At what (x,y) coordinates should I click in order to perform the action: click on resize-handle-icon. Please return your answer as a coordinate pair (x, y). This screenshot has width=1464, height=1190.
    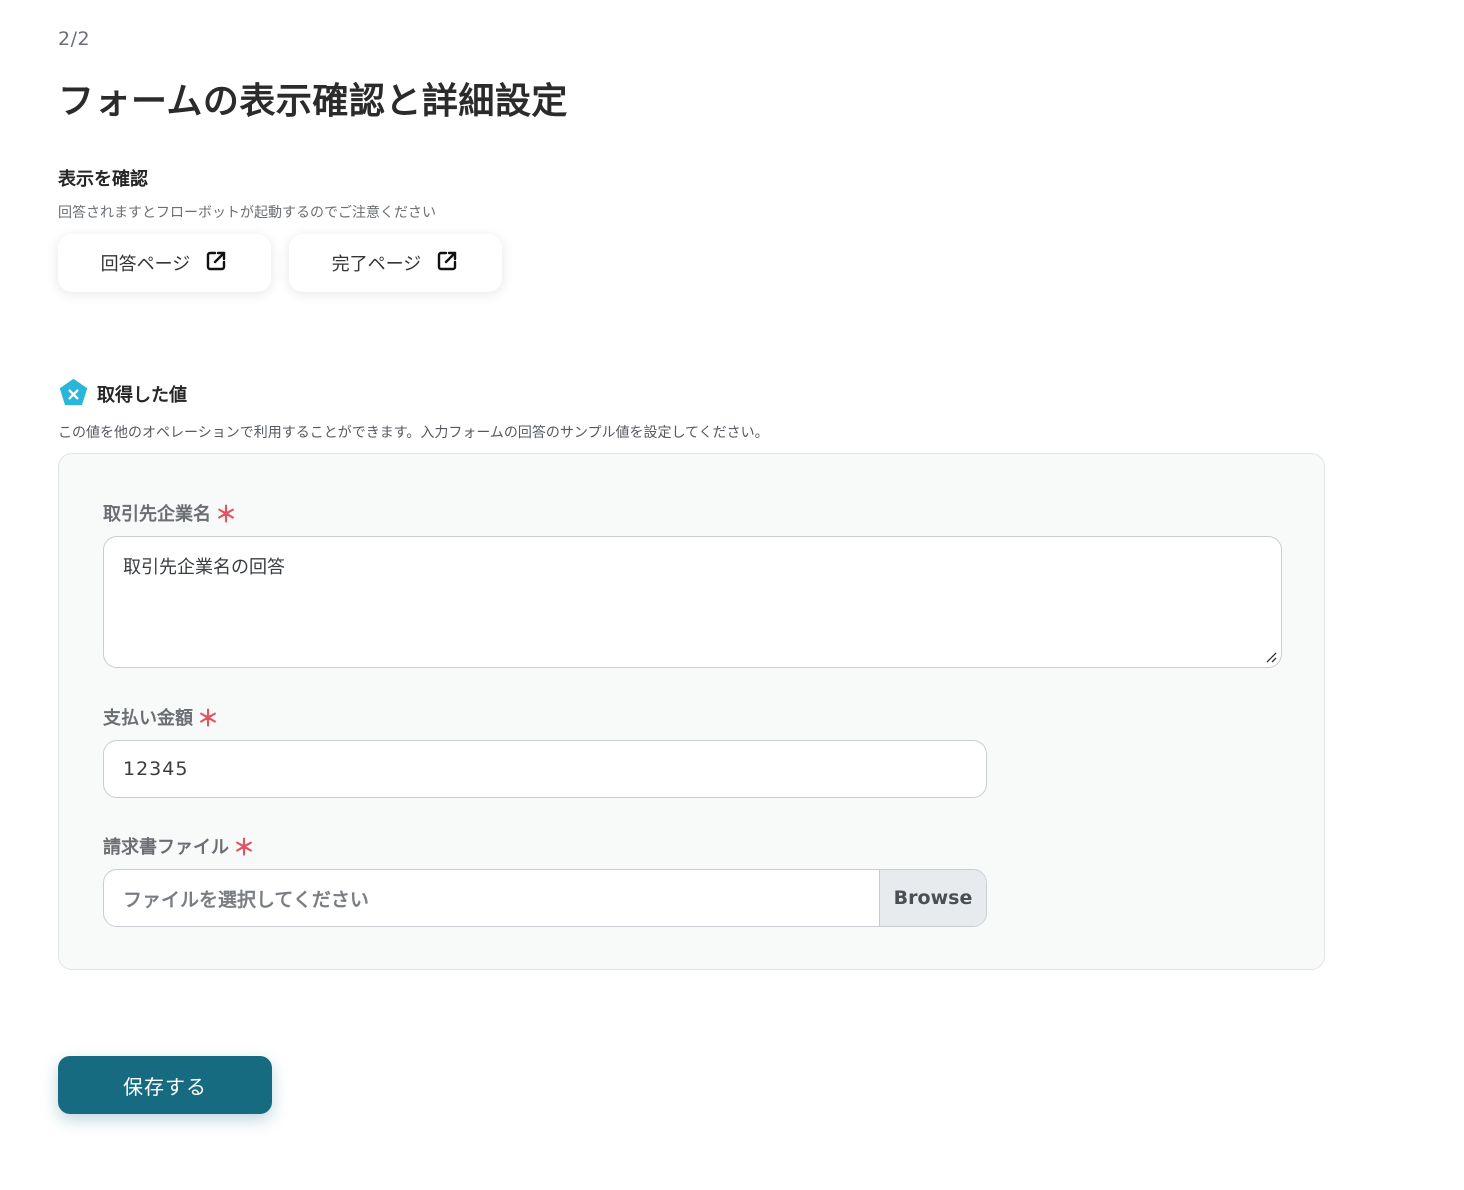
    Looking at the image, I should click on (1270, 656).